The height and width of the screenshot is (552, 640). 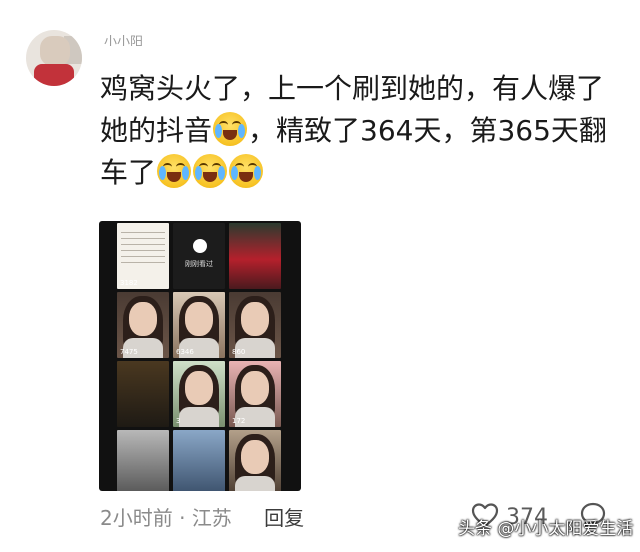 What do you see at coordinates (143, 256) in the screenshot?
I see `video-thumbnail: 3182` at bounding box center [143, 256].